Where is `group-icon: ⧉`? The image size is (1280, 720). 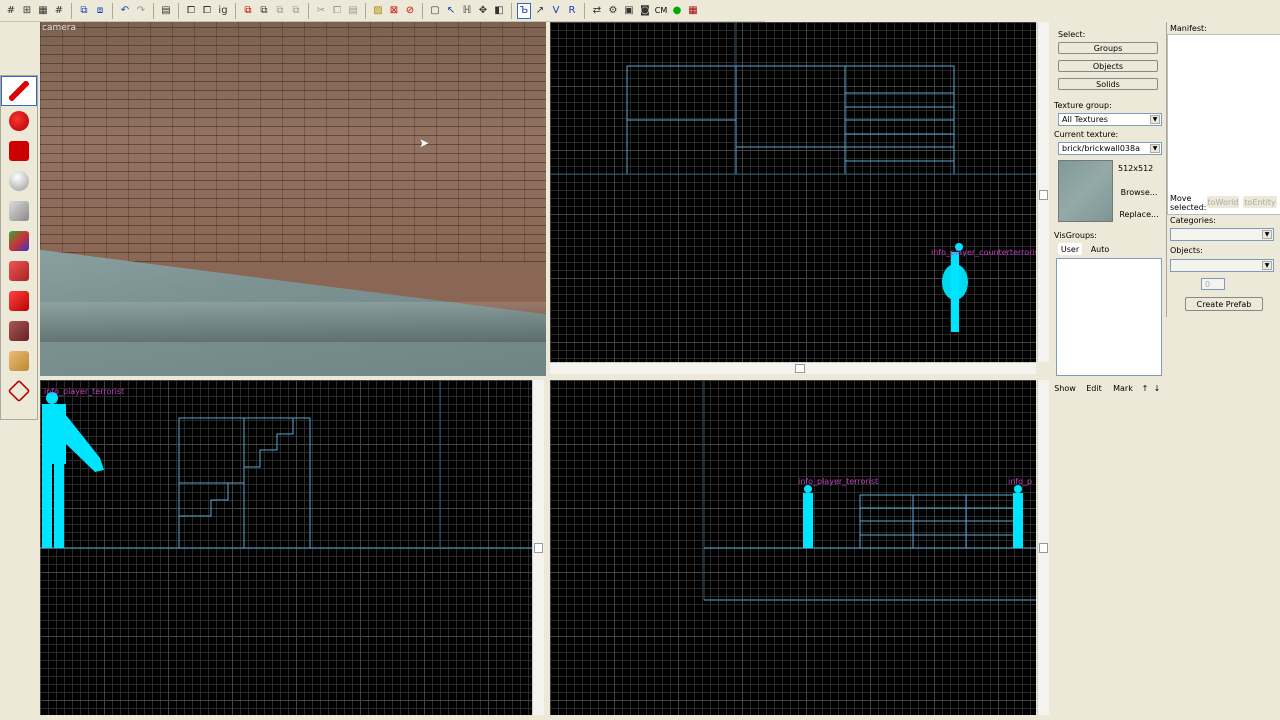 group-icon: ⧉ is located at coordinates (84, 11).